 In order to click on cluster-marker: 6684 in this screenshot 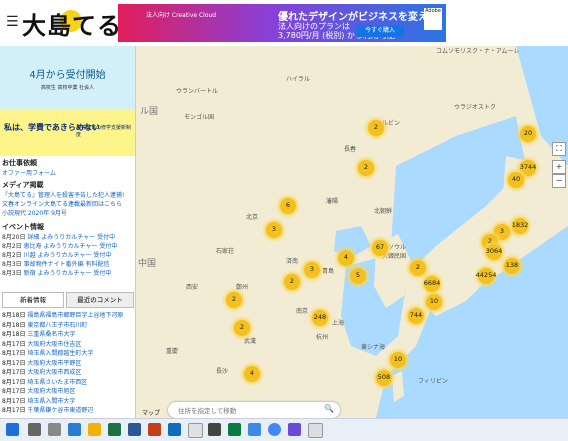, I will do `click(432, 284)`.